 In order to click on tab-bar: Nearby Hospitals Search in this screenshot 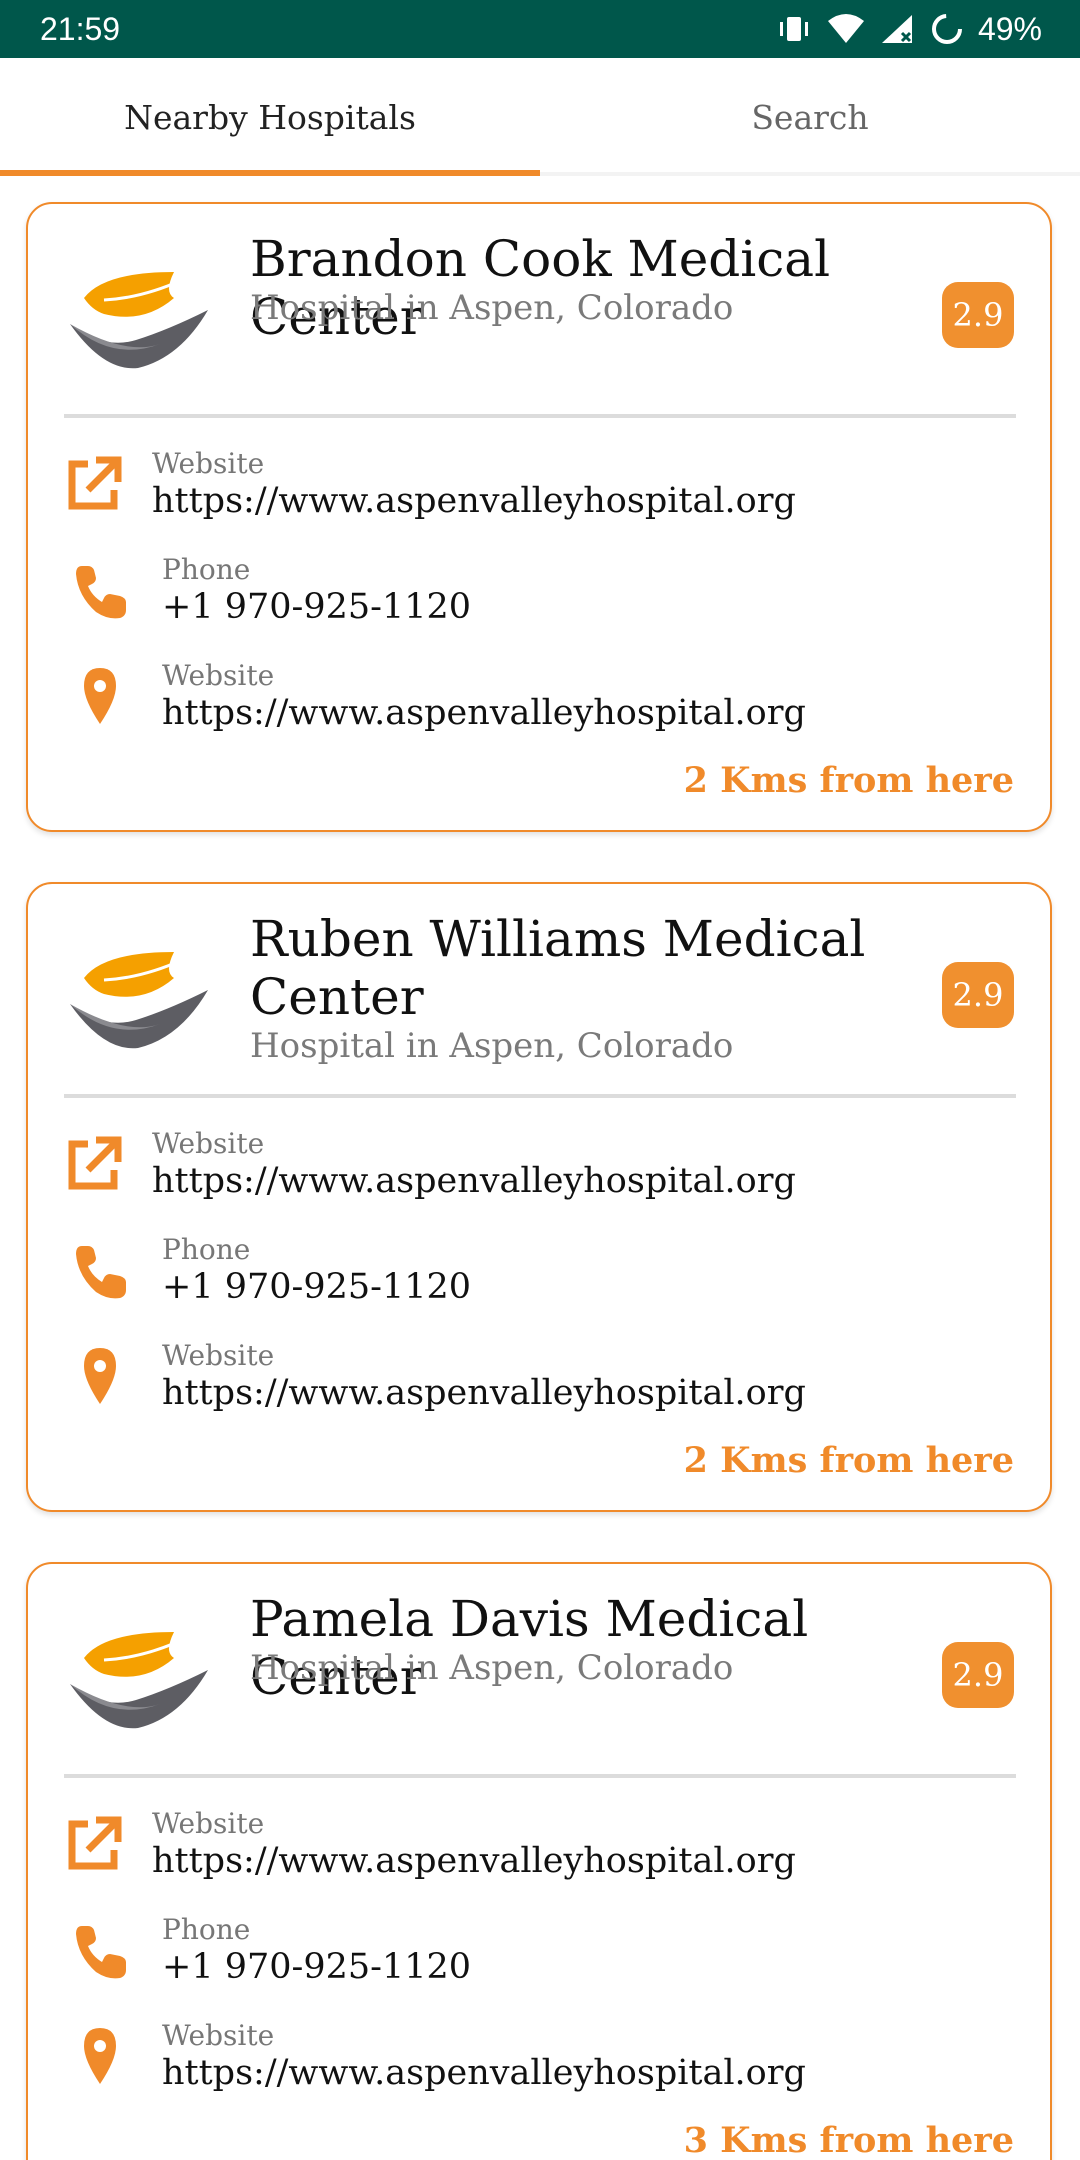, I will do `click(540, 117)`.